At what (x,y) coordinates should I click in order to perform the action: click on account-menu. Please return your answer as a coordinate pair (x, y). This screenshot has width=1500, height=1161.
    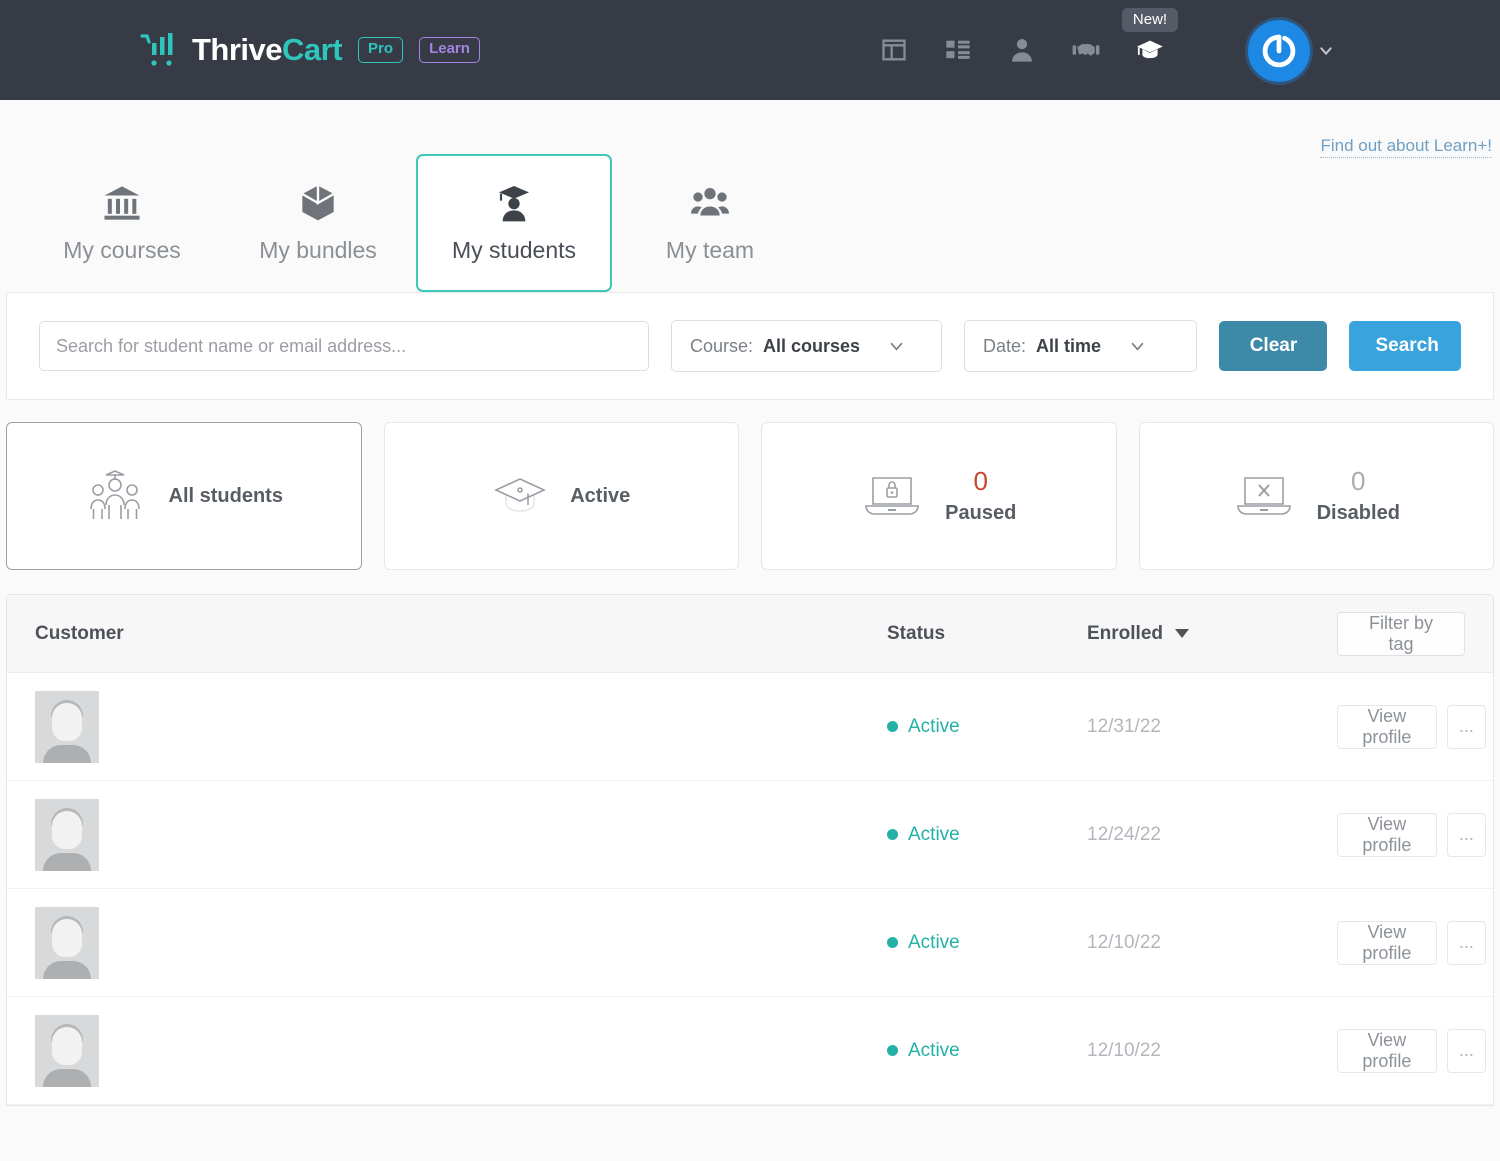
    Looking at the image, I should click on (1291, 51).